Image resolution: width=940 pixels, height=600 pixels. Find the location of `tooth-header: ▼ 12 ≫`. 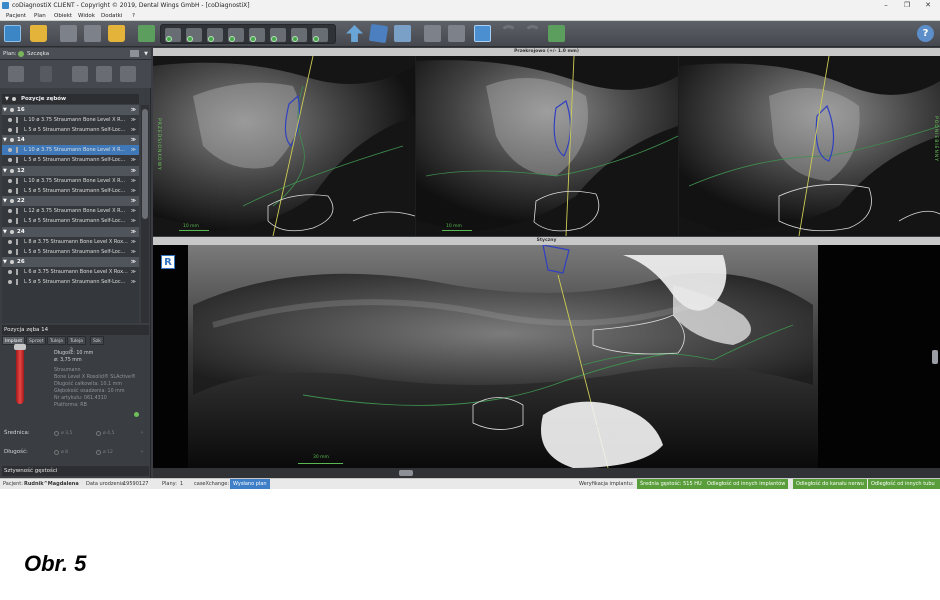

tooth-header: ▼ 12 ≫ is located at coordinates (70, 170).